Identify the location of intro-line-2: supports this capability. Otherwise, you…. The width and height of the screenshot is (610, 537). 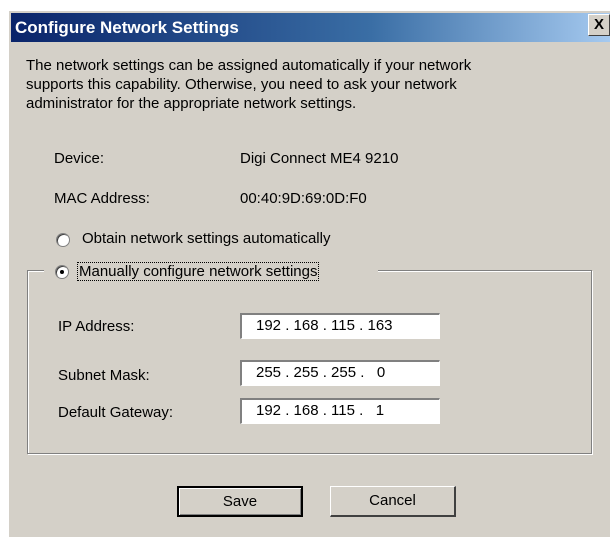
(241, 84).